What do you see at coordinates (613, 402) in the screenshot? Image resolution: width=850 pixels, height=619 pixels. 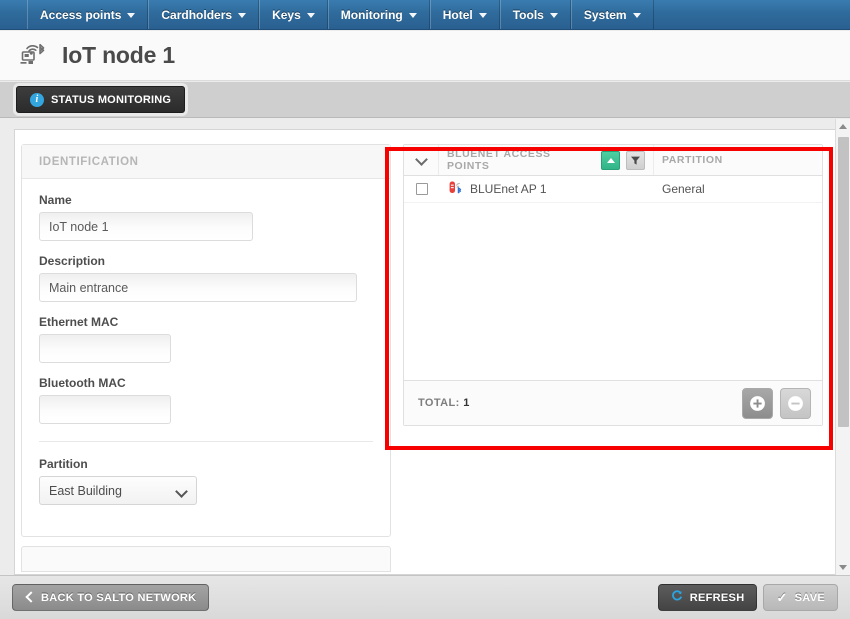 I see `grid-footer: TOTAL: 1` at bounding box center [613, 402].